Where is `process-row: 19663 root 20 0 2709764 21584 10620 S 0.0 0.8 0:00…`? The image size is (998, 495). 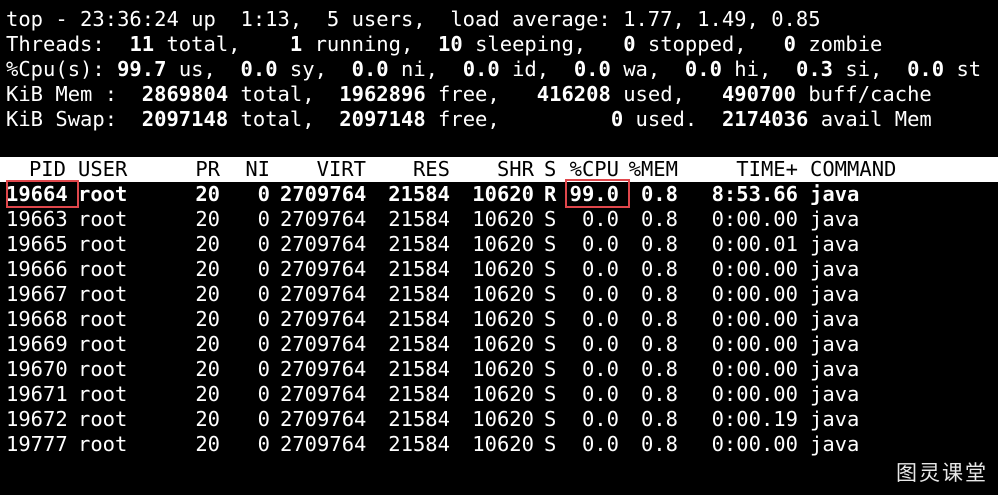
process-row: 19663 root 20 0 2709764 21584 10620 S 0.0 0.8 0:00… is located at coordinates (499, 219).